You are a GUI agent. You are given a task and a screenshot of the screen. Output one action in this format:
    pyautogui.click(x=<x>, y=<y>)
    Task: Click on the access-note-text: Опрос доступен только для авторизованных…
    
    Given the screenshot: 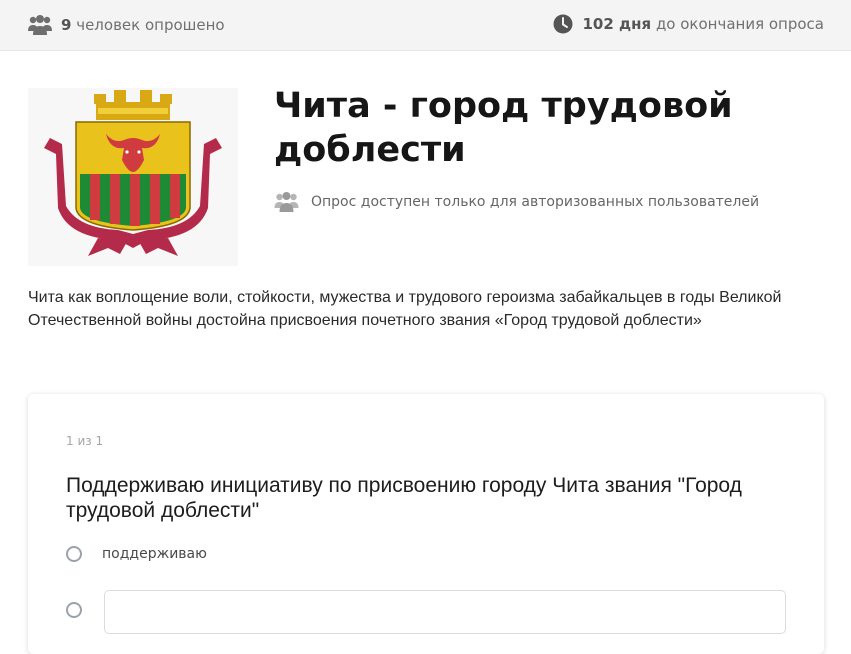 What is the action you would take?
    pyautogui.click(x=535, y=202)
    